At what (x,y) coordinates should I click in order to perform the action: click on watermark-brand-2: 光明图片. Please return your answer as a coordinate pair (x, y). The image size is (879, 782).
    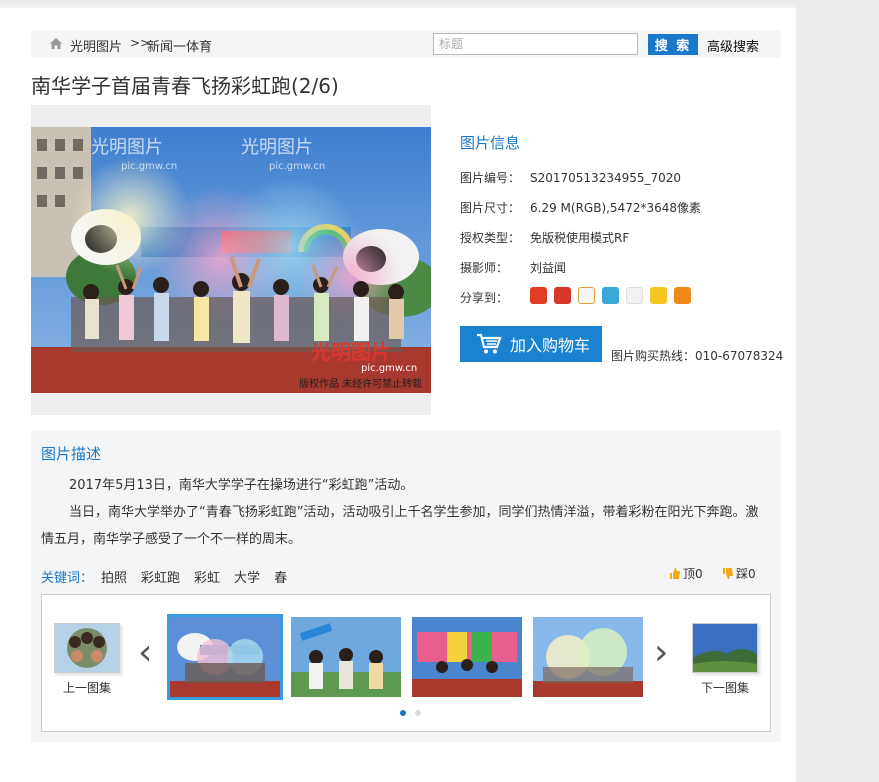
    Looking at the image, I should click on (277, 147).